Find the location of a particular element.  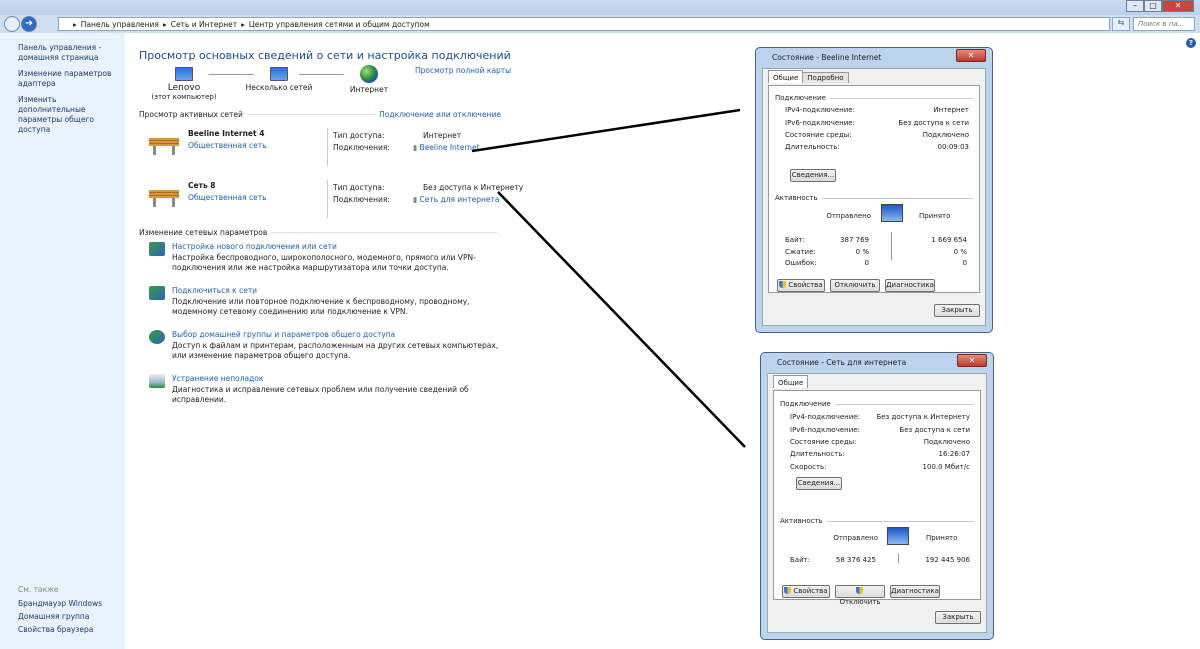

sent-bytes: 58 376 425 is located at coordinates (855, 560).